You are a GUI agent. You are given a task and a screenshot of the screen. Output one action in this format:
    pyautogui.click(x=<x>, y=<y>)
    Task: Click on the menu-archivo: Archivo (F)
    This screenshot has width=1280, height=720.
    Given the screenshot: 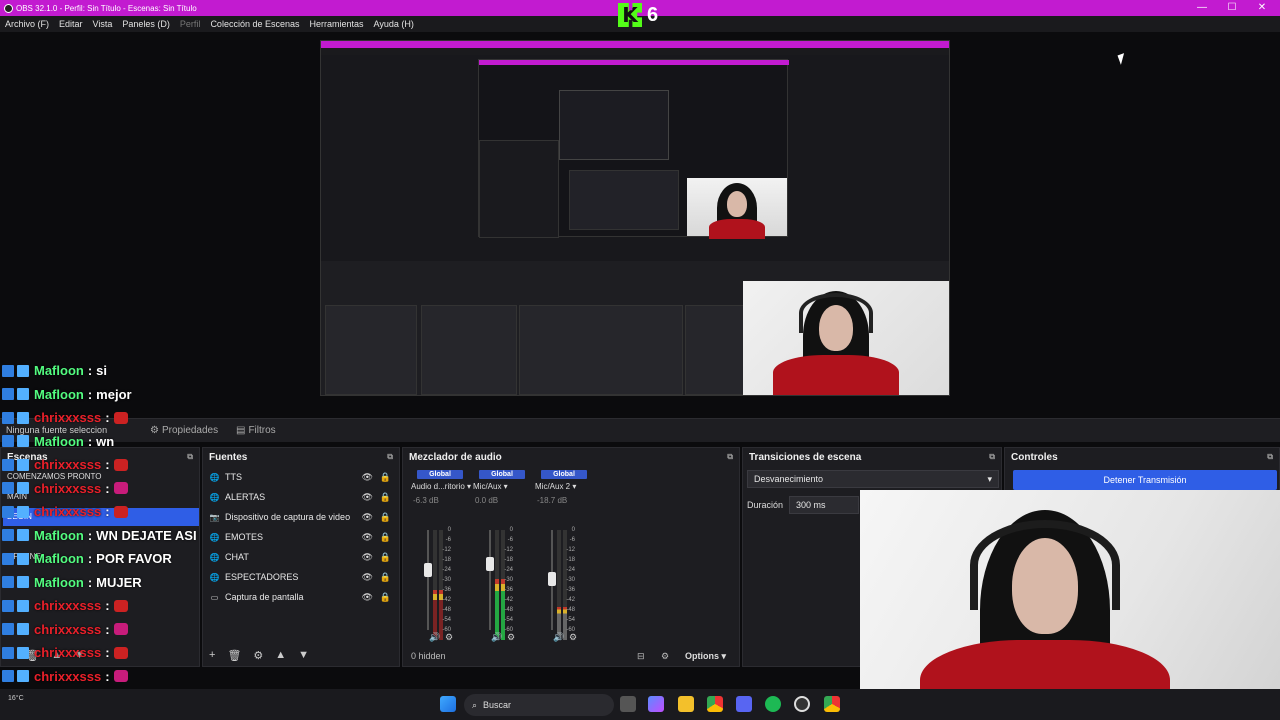 What is the action you would take?
    pyautogui.click(x=27, y=24)
    